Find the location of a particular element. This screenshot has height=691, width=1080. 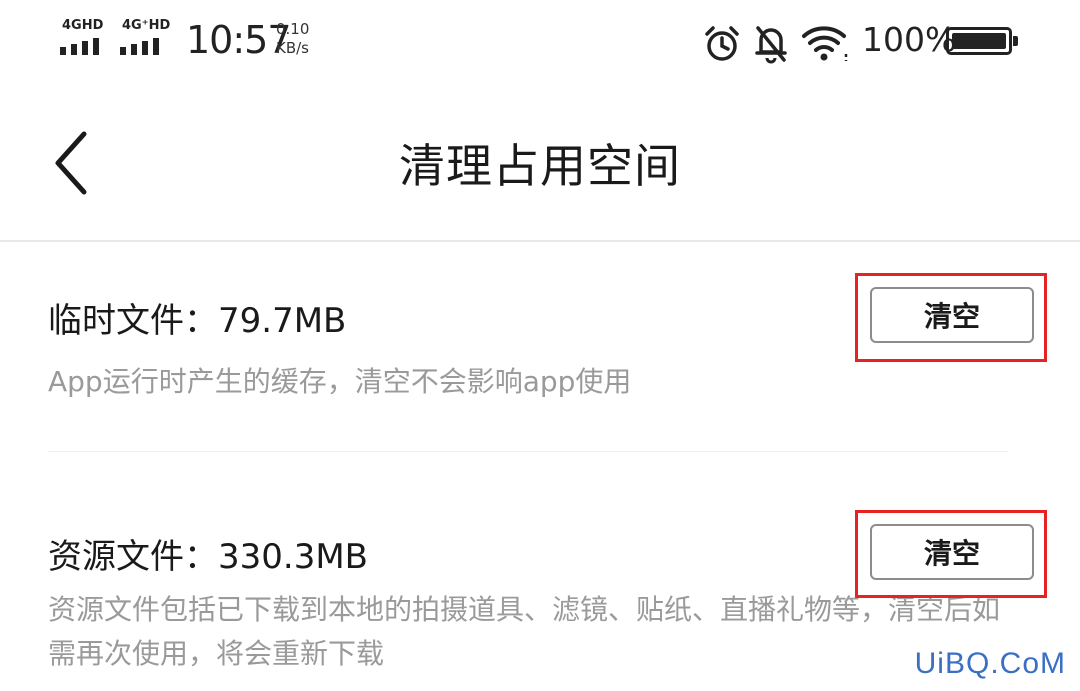

network-speed-unit: KB/s is located at coordinates (292, 48).